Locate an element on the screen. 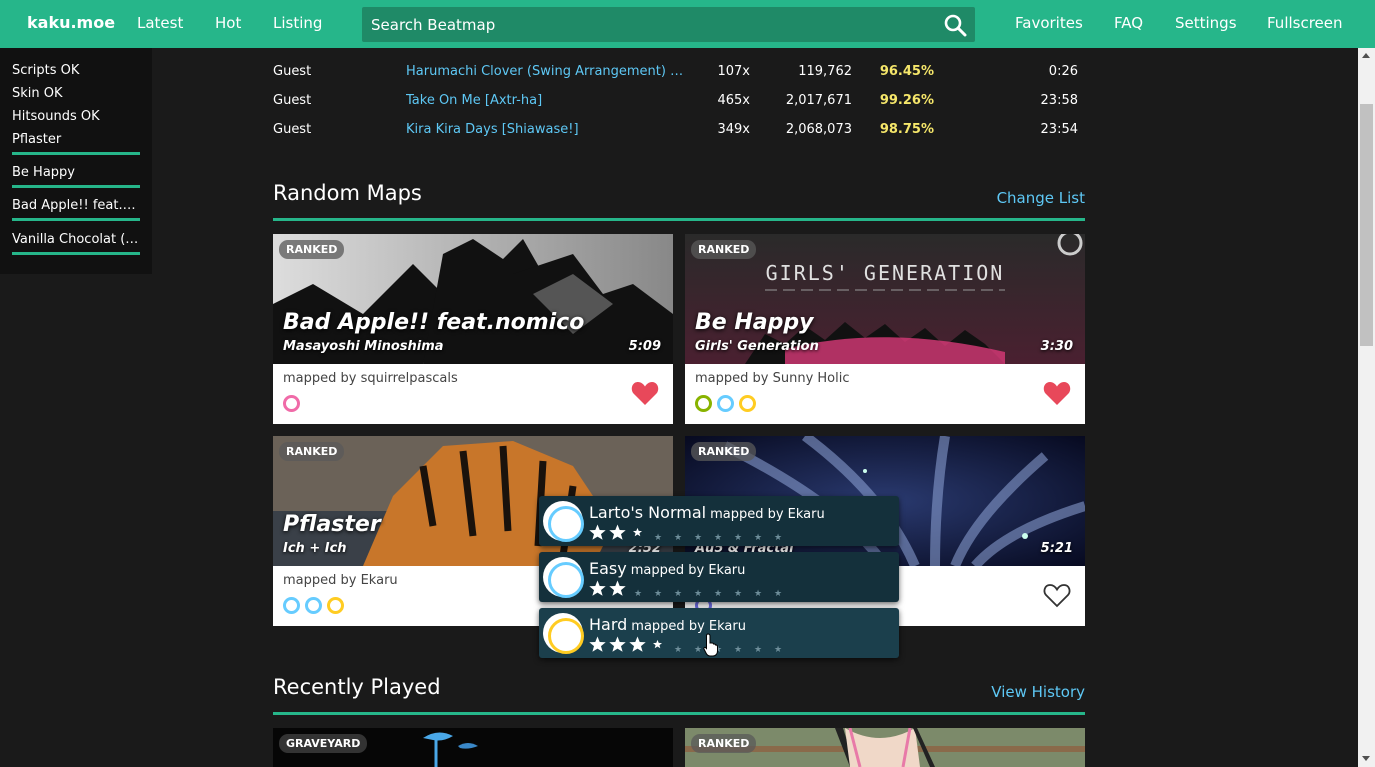 Image resolution: width=1375 pixels, height=767 pixels. played-time: 0:26 is located at coordinates (1063, 71).